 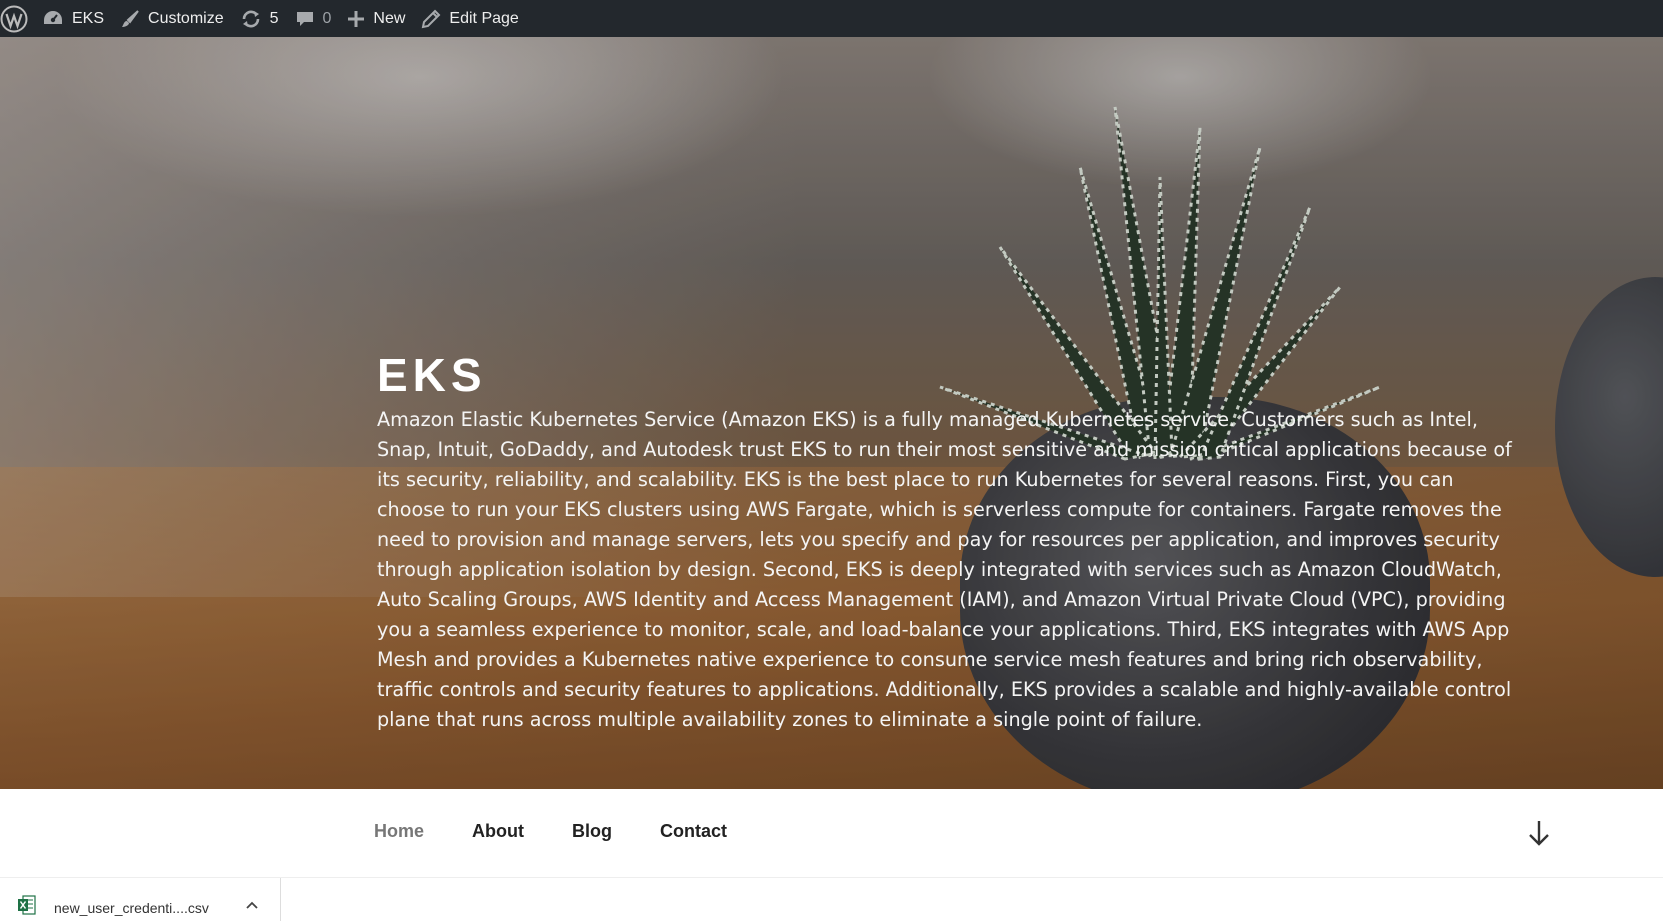 What do you see at coordinates (831, 833) in the screenshot?
I see `main-navigation: Home About Blog Contact` at bounding box center [831, 833].